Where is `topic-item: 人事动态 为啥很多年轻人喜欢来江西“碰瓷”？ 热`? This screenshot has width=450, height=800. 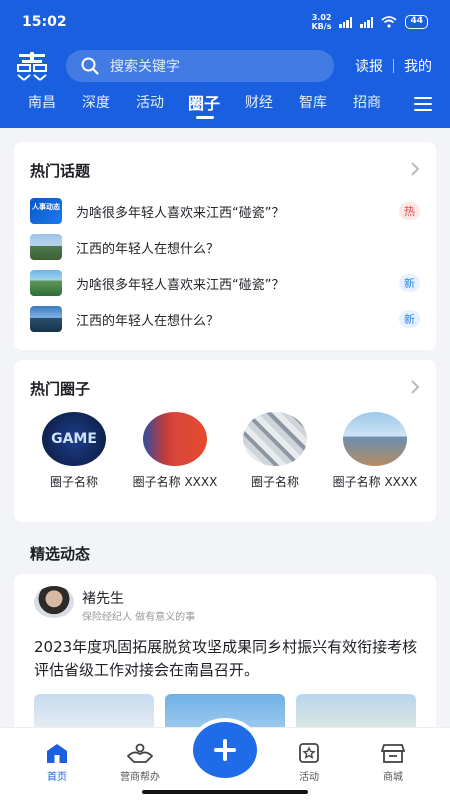 topic-item: 人事动态 为啥很多年轻人喜欢来江西“碰瓷”？ 热 is located at coordinates (225, 211).